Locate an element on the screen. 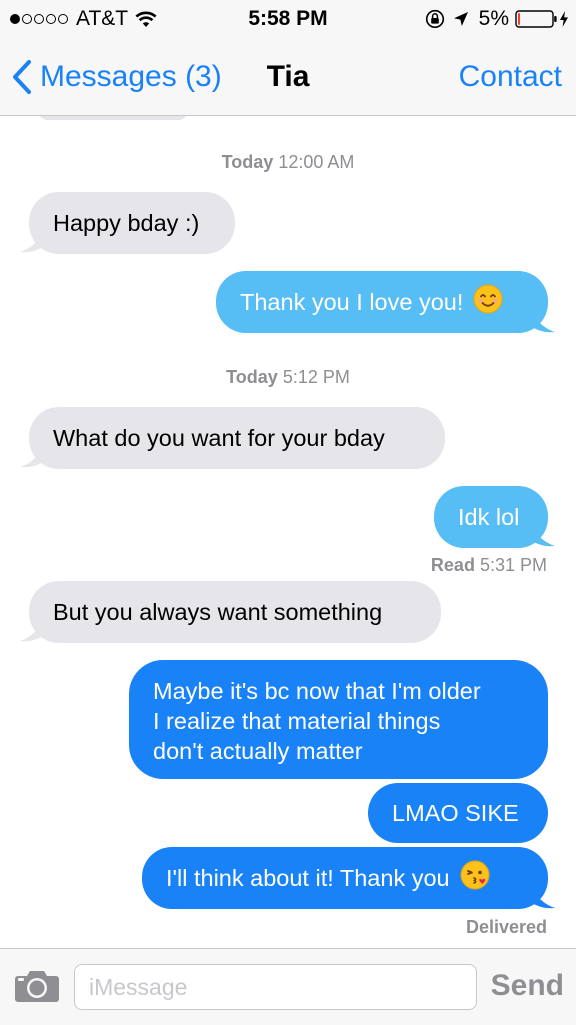 Image resolution: width=576 pixels, height=1025 pixels. timestamp-time: 12:00 AM is located at coordinates (316, 162).